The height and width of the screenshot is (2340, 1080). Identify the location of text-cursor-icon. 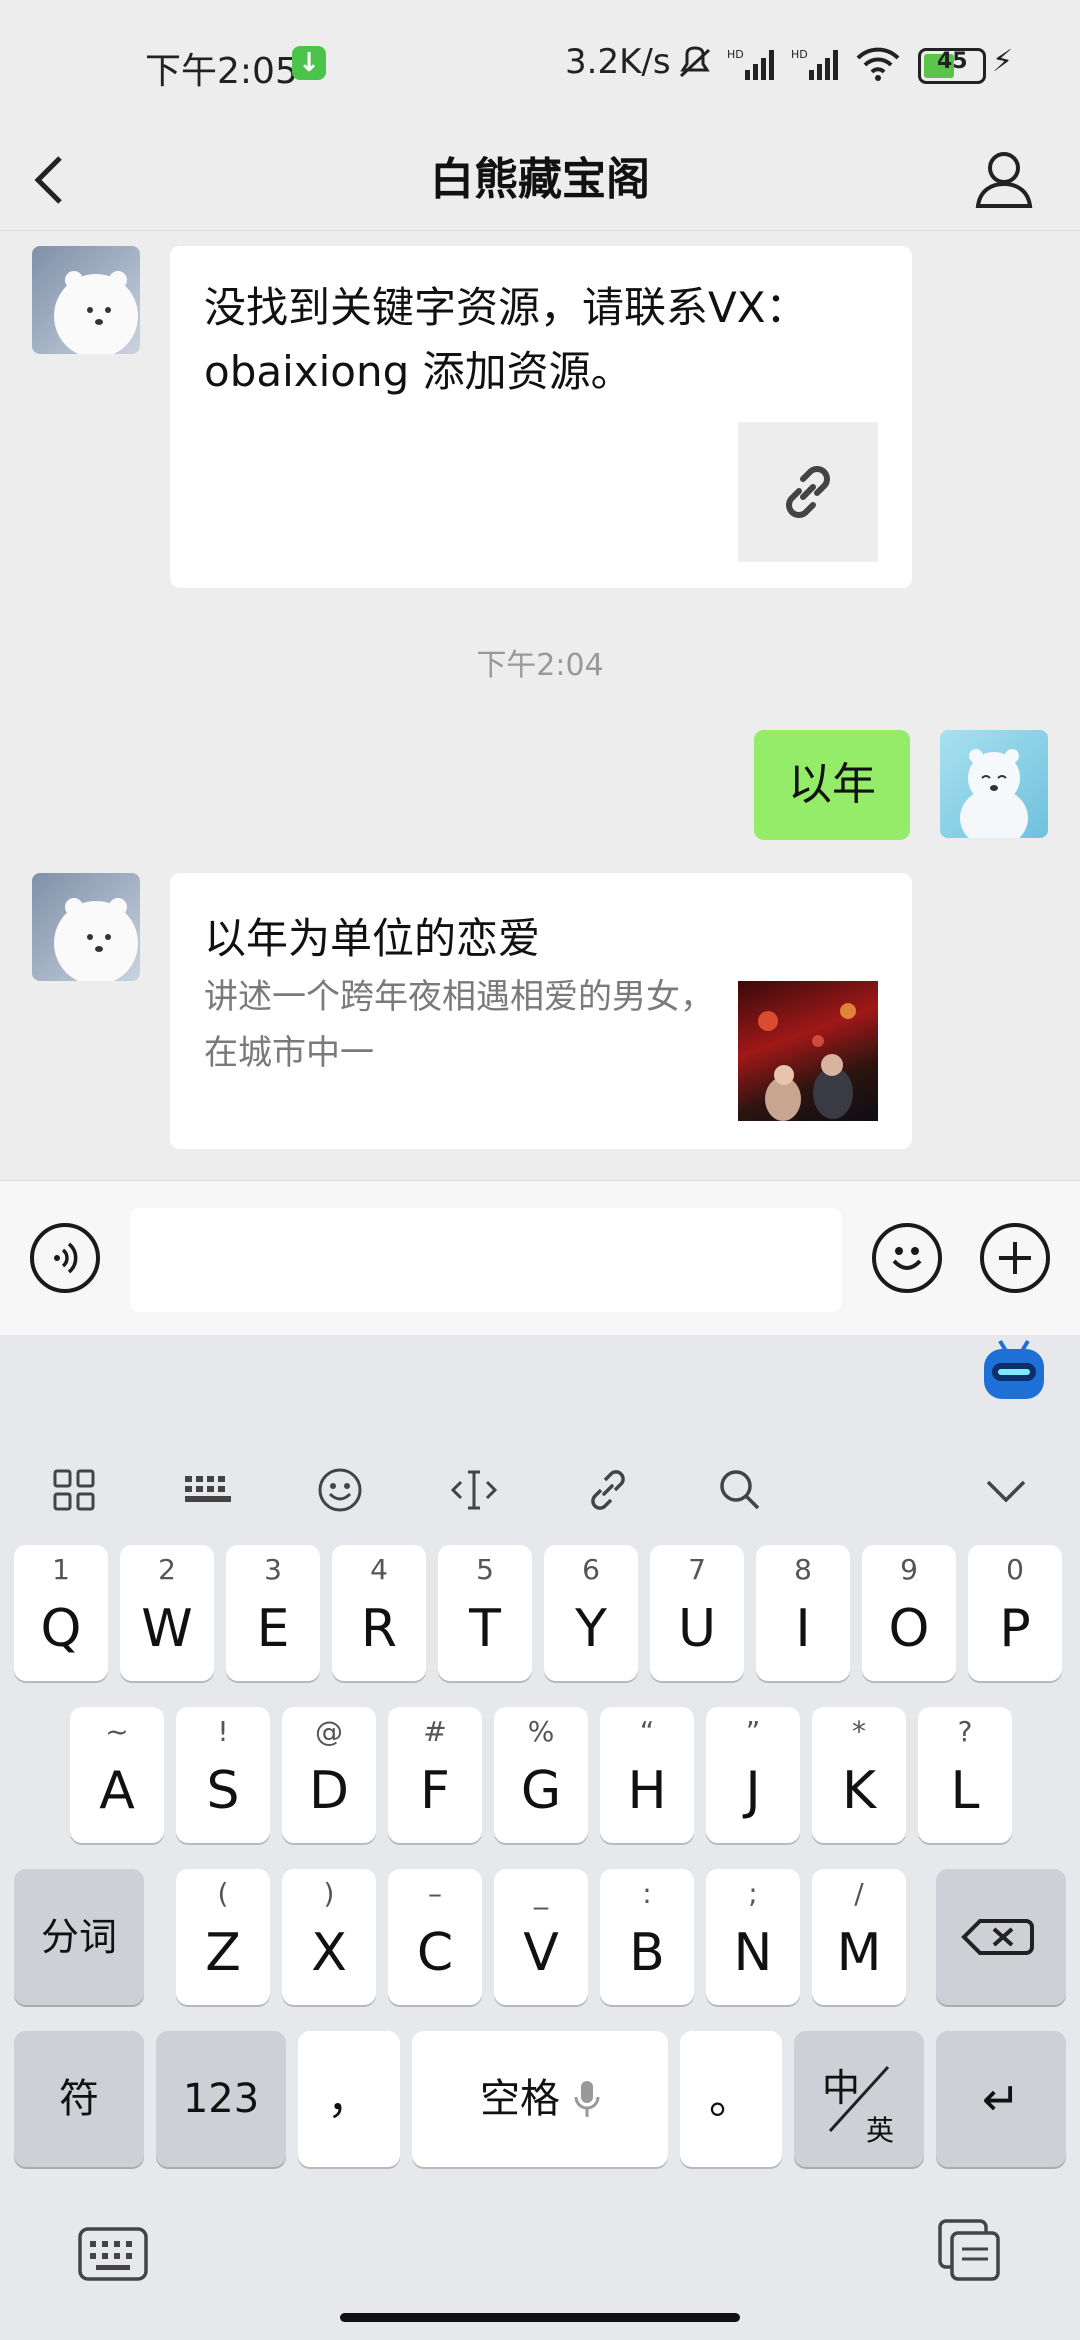
(474, 1490).